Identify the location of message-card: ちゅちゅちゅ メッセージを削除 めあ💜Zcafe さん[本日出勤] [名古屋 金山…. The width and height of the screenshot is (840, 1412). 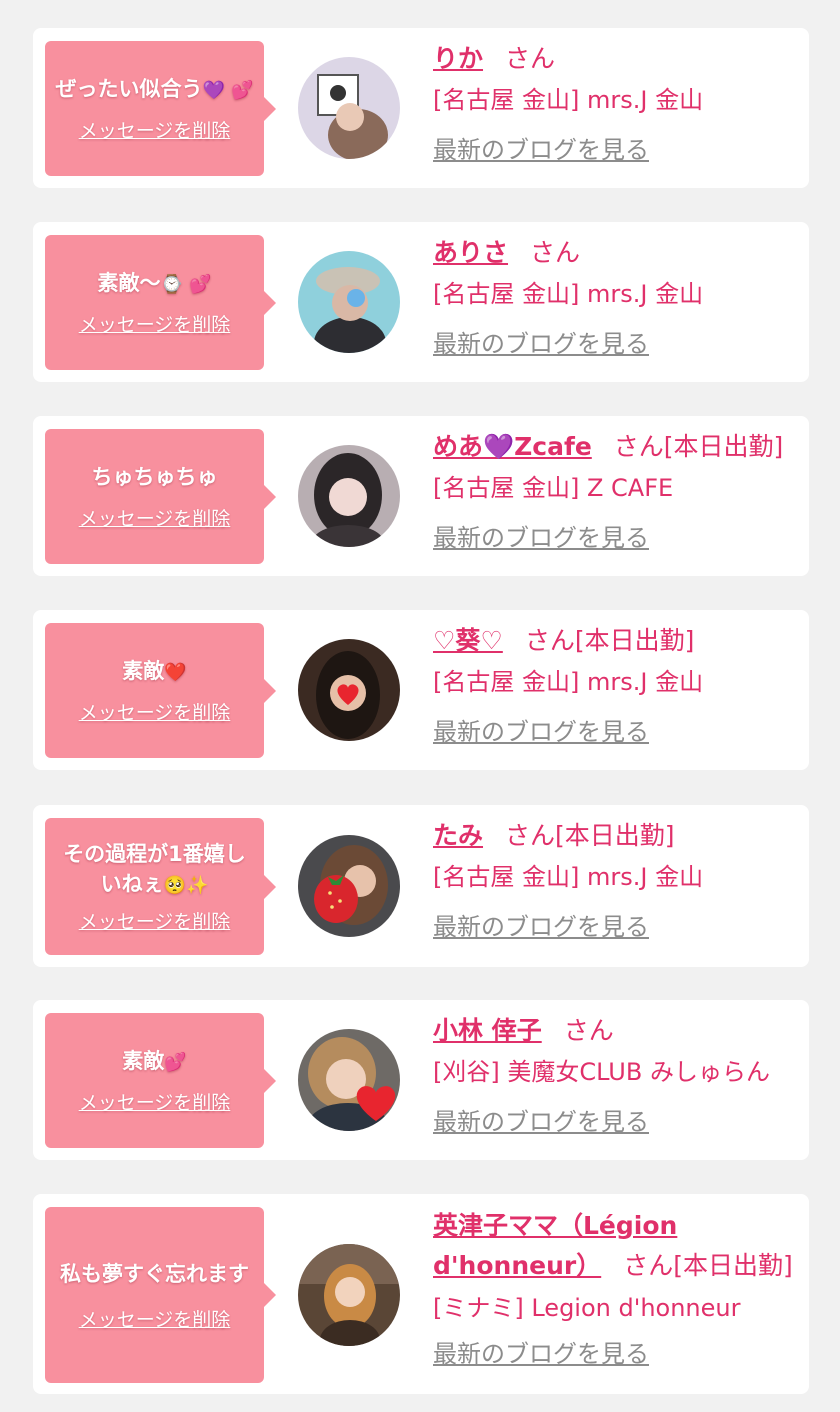
(421, 496).